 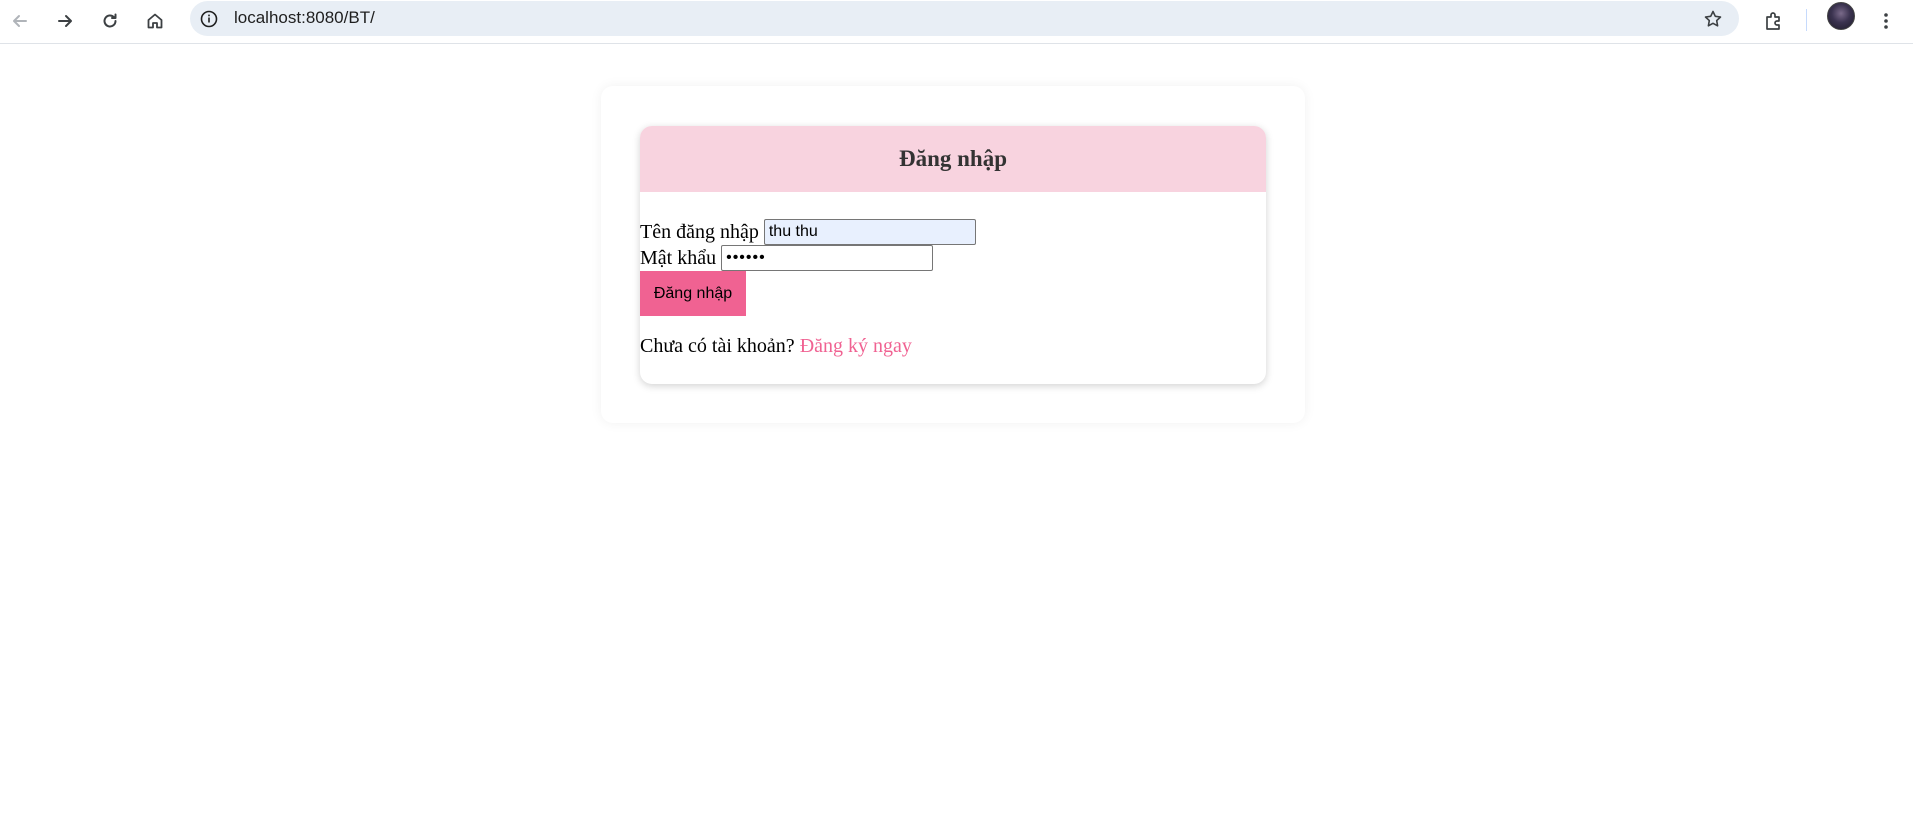 I want to click on username-input, so click(x=869, y=232).